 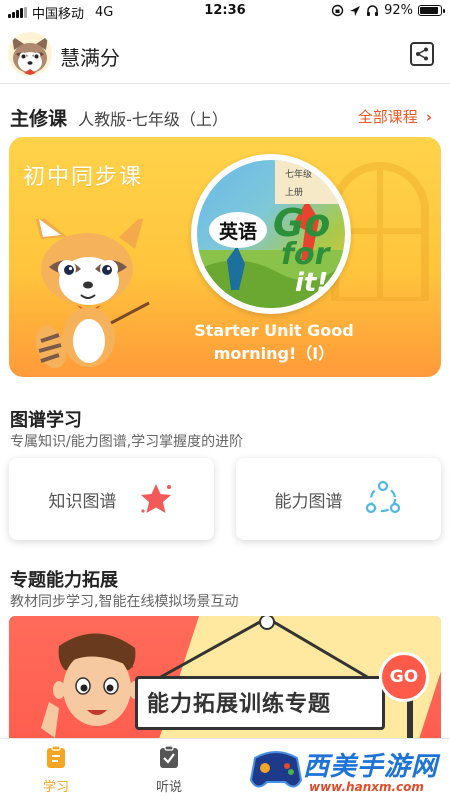 I want to click on book-title-it: it!, so click(x=312, y=283).